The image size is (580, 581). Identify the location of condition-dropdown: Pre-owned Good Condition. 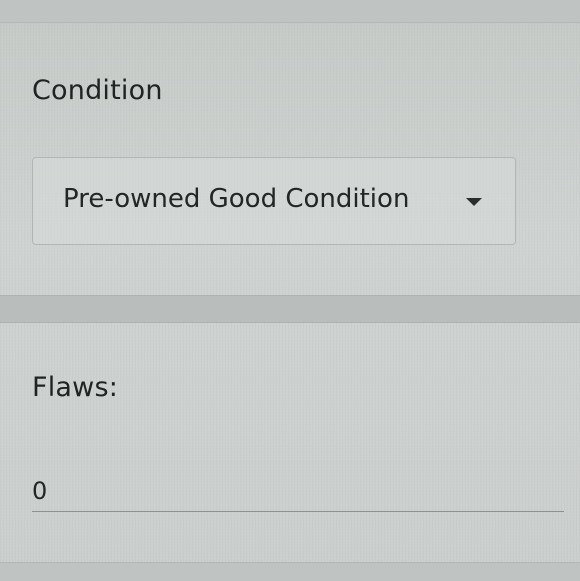
(274, 201).